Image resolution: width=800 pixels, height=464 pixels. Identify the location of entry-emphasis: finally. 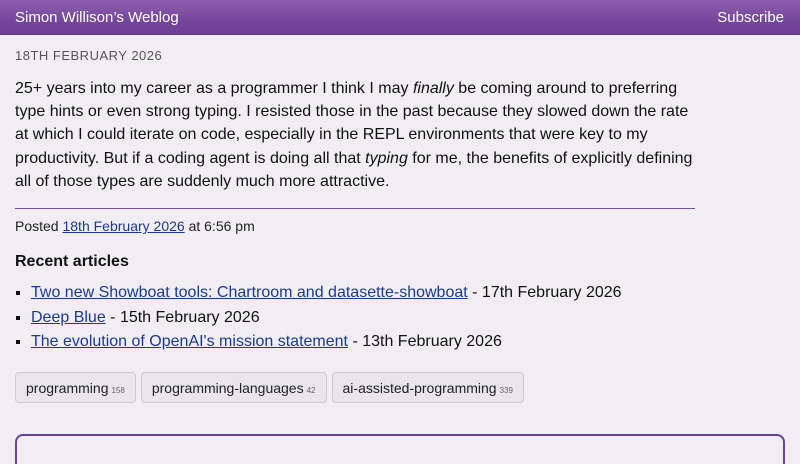
(433, 88).